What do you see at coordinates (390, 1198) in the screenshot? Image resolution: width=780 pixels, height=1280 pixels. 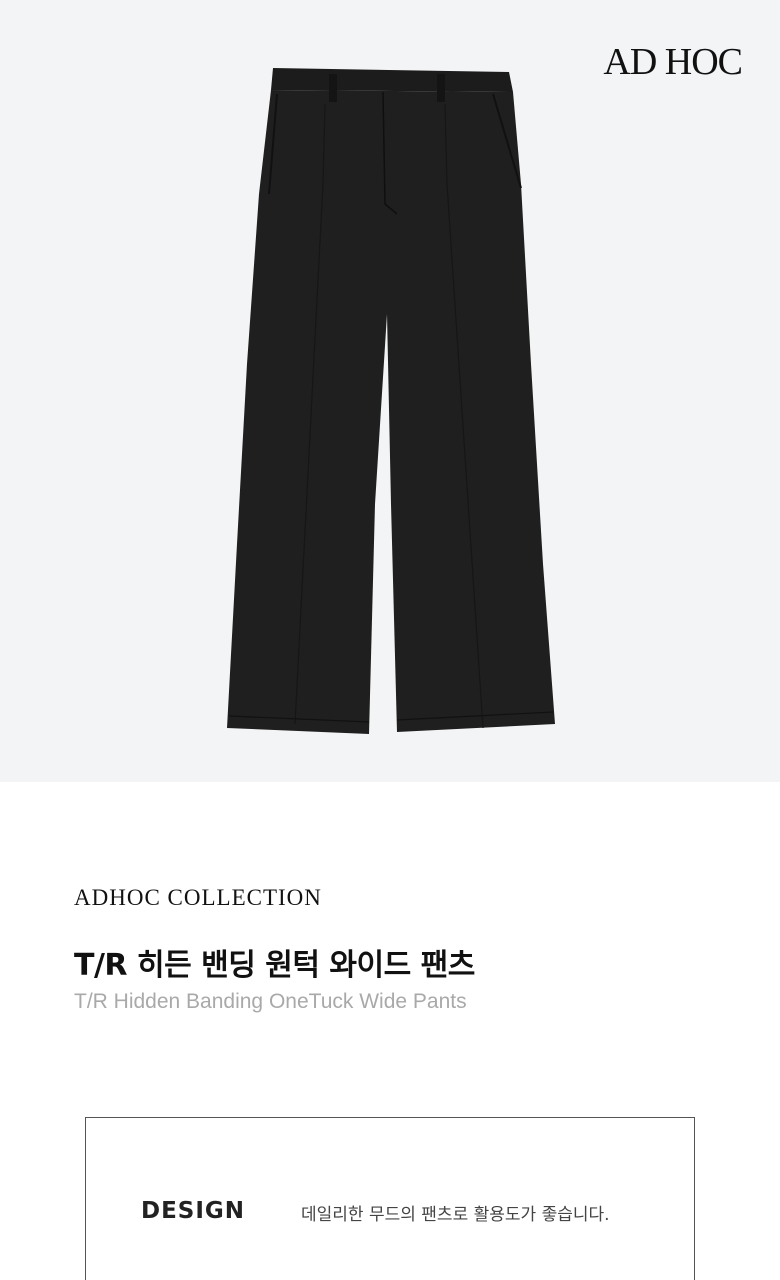 I see `design-info-box: DESIGN 데일리한 무드의 팬츠로 활용도가 좋습니다.` at bounding box center [390, 1198].